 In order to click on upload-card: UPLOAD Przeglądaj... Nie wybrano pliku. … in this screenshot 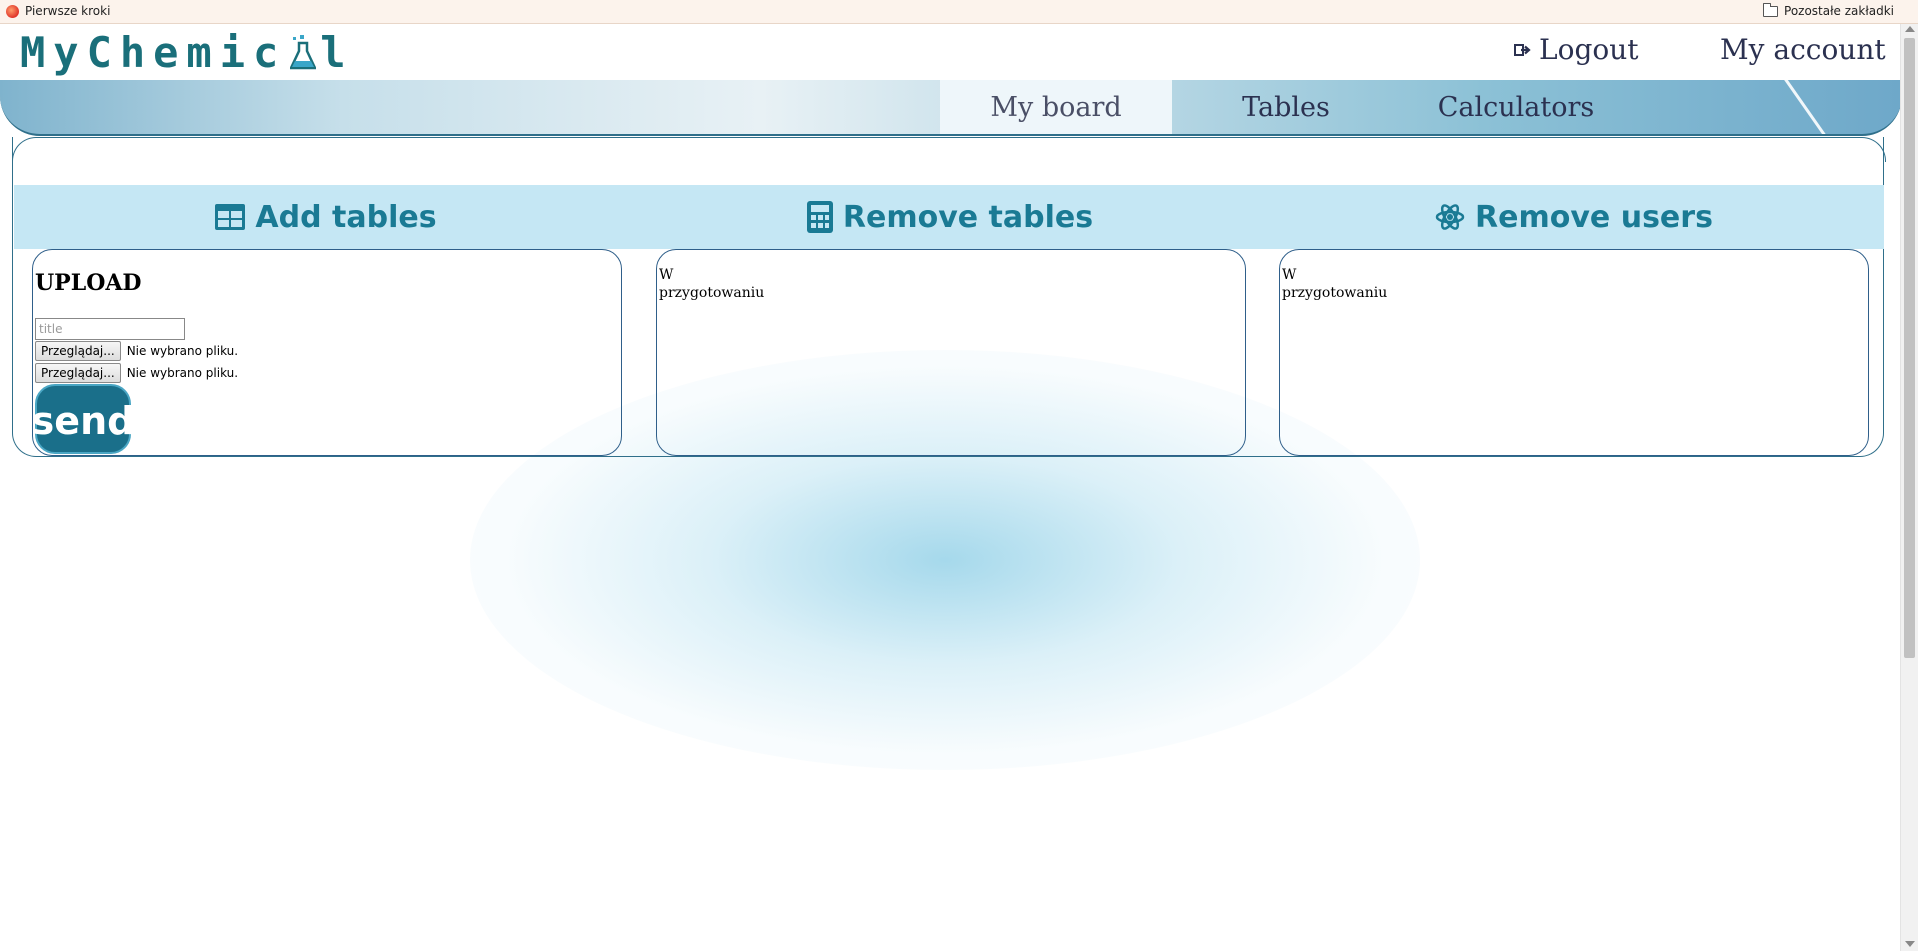, I will do `click(327, 352)`.